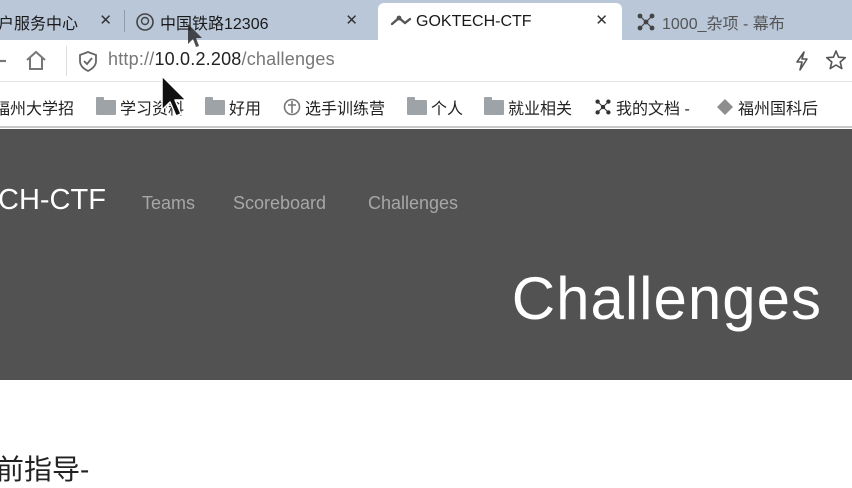 This screenshot has height=488, width=852. I want to click on tab-goktech-ctf: GOKTECH-CTF ✕, so click(500, 21).